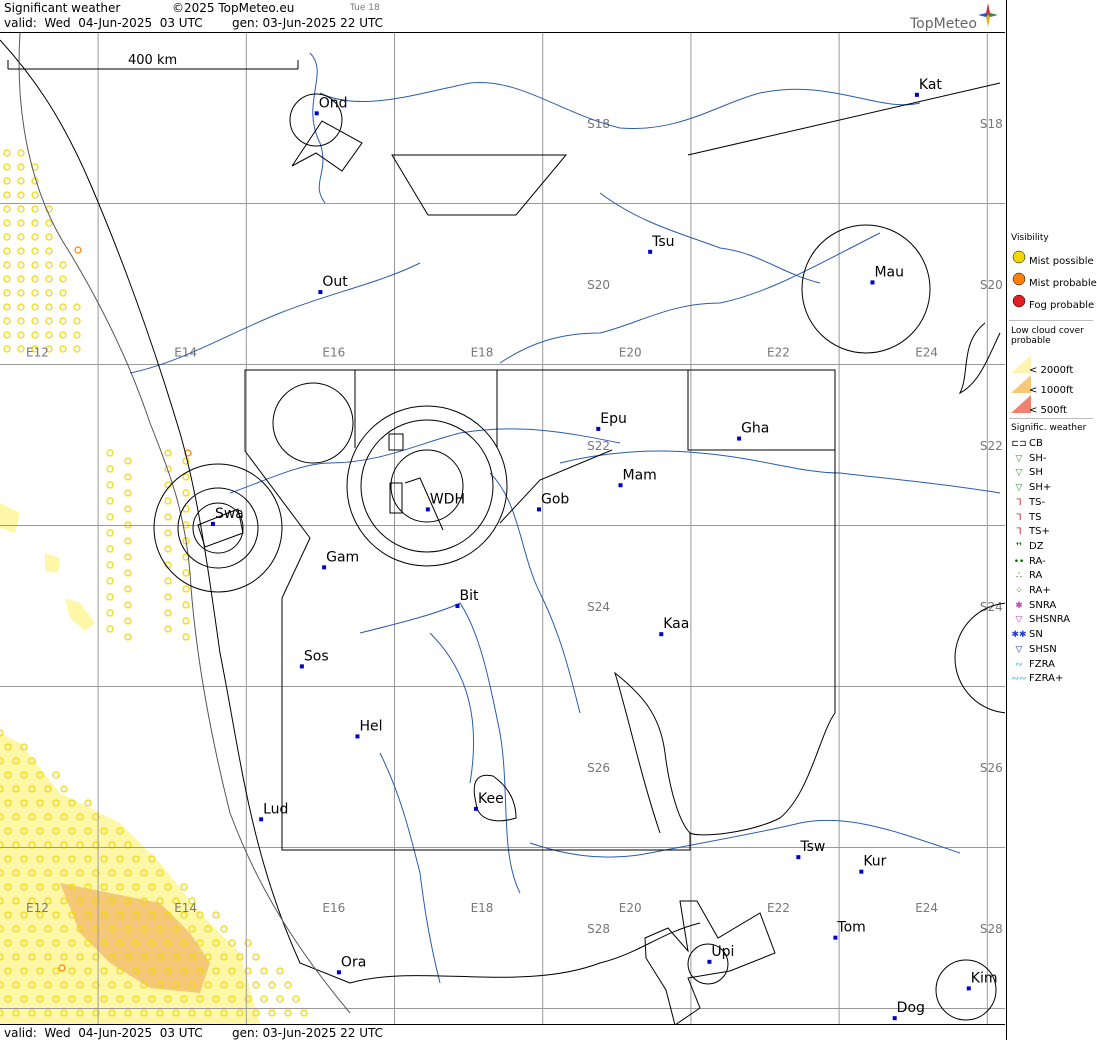 This screenshot has width=1097, height=1041. I want to click on station-wdh: WDH, so click(445, 501).